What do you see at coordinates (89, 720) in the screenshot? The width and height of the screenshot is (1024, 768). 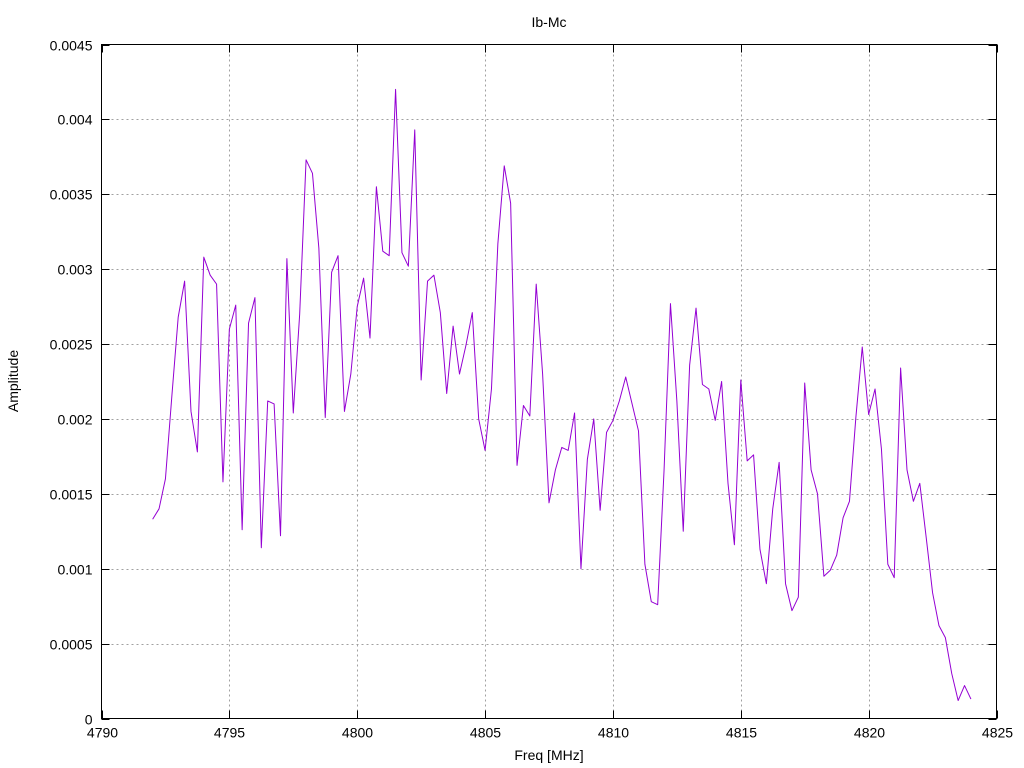 I see `y-tick-label: 0` at bounding box center [89, 720].